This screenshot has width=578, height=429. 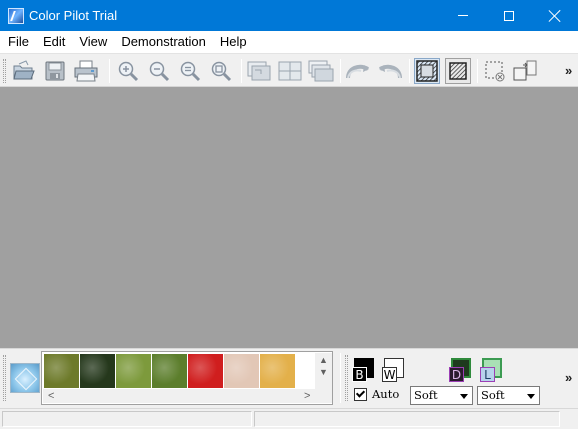 I want to click on selection-icon, so click(x=495, y=71).